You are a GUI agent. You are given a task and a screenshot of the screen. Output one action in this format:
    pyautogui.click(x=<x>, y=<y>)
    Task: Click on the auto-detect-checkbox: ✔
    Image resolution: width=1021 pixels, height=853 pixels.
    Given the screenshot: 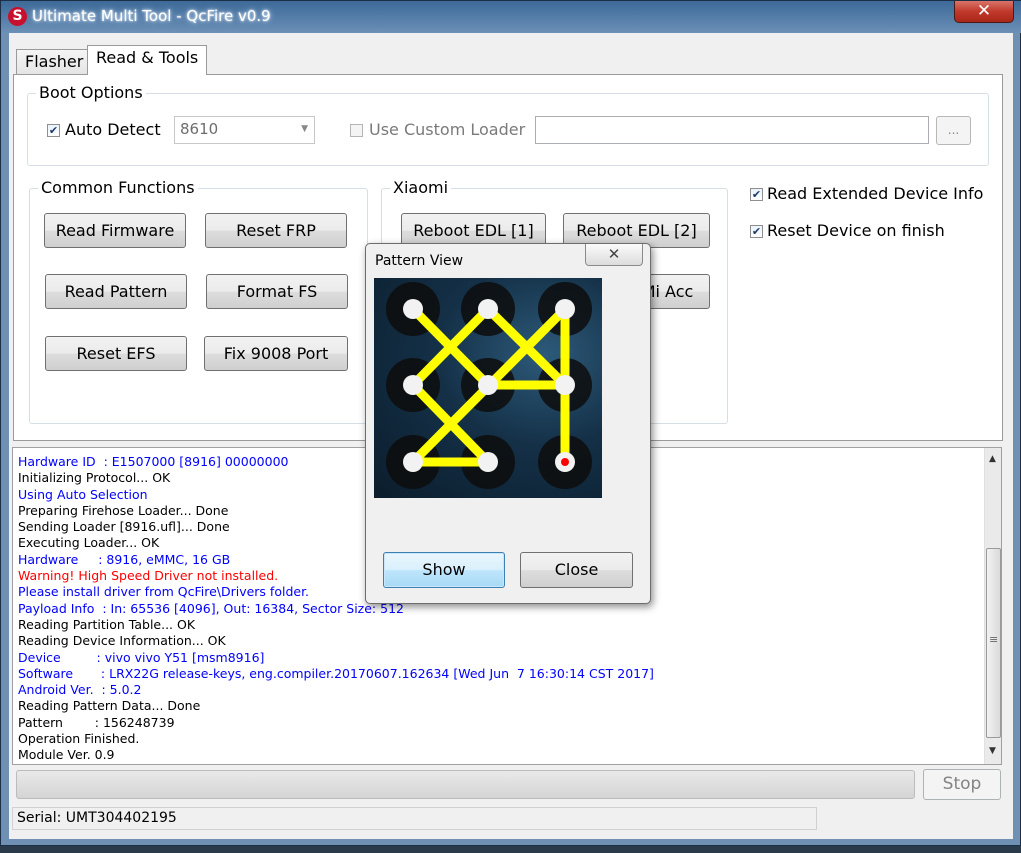 What is the action you would take?
    pyautogui.click(x=53, y=130)
    